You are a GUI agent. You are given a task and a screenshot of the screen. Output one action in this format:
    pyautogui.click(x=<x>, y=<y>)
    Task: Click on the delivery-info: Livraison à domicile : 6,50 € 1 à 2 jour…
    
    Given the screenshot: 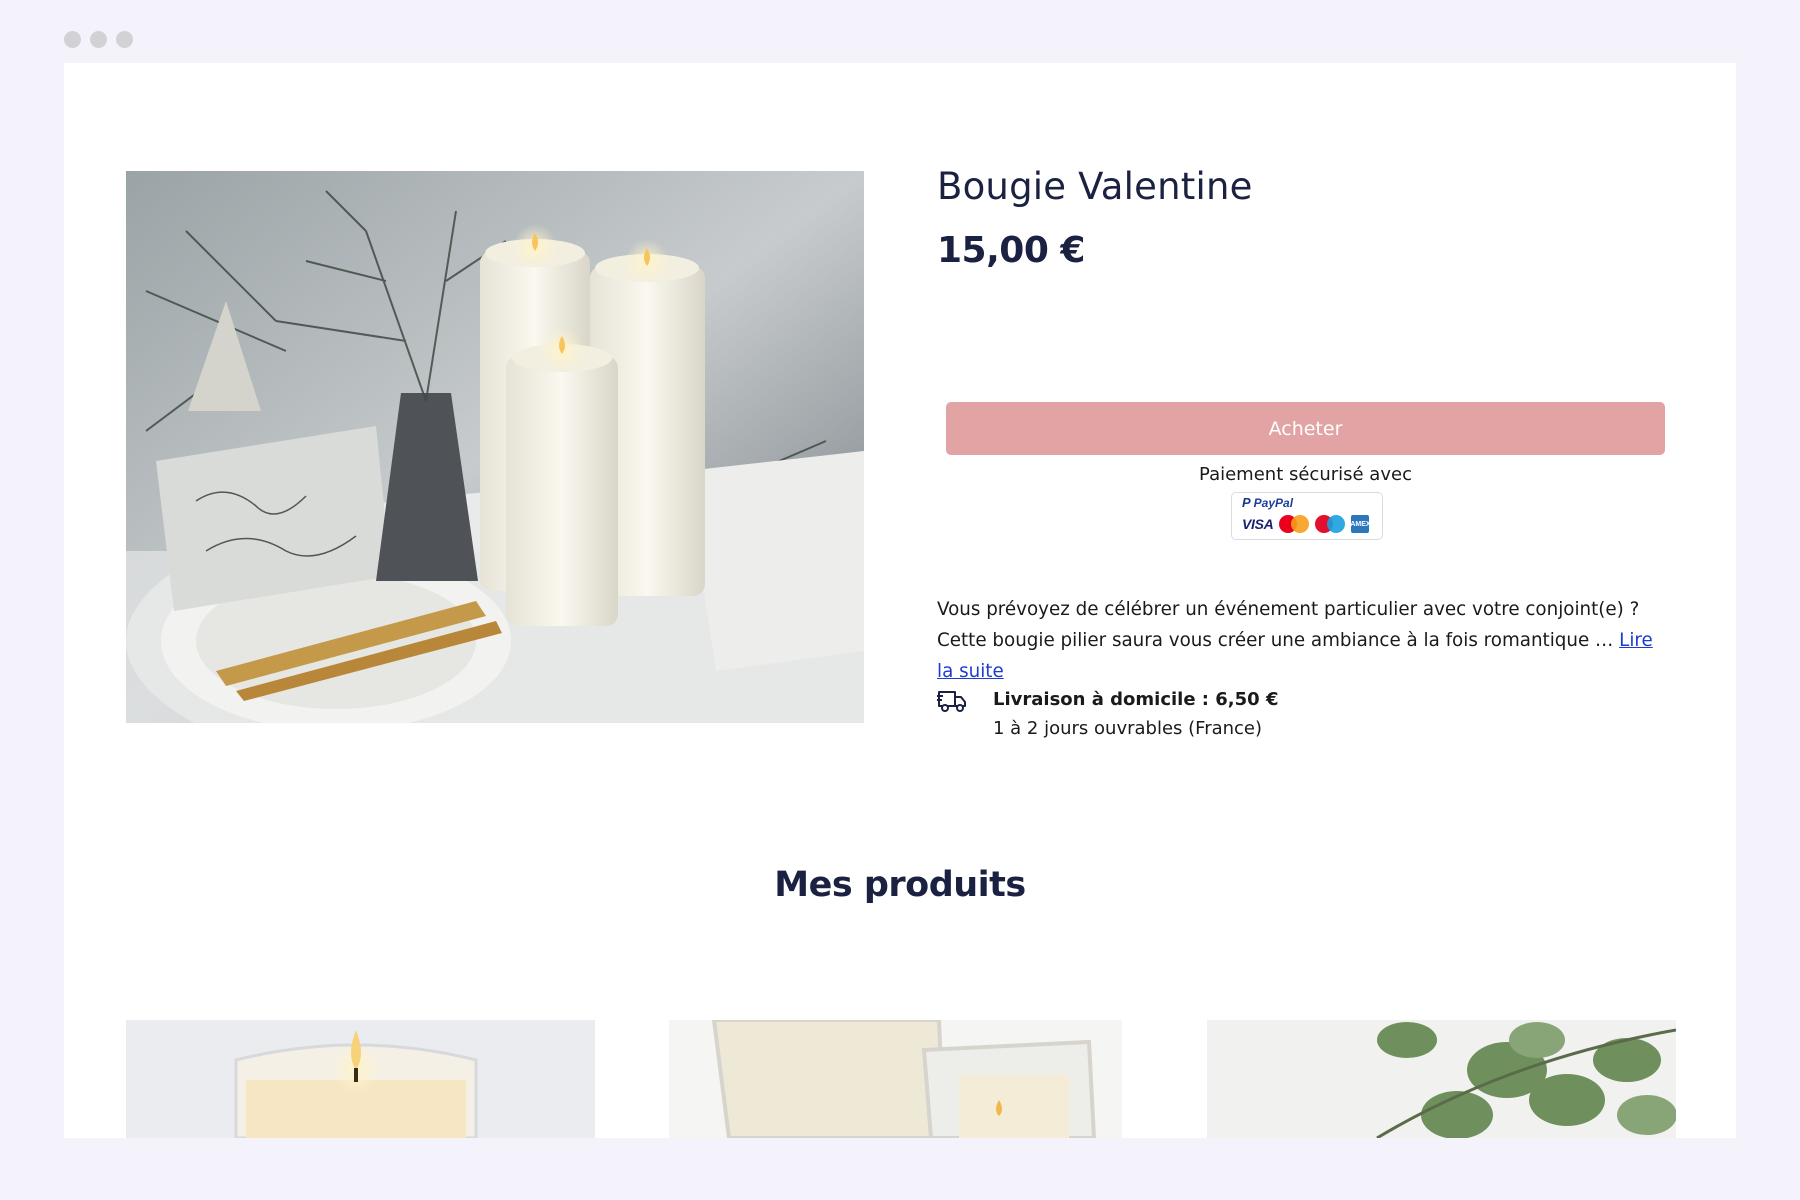 What is the action you would take?
    pyautogui.click(x=1107, y=714)
    